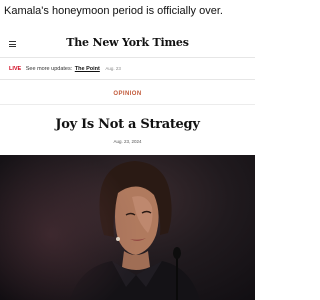  Describe the element at coordinates (15, 69) in the screenshot. I see `live-label: LIVE` at that location.